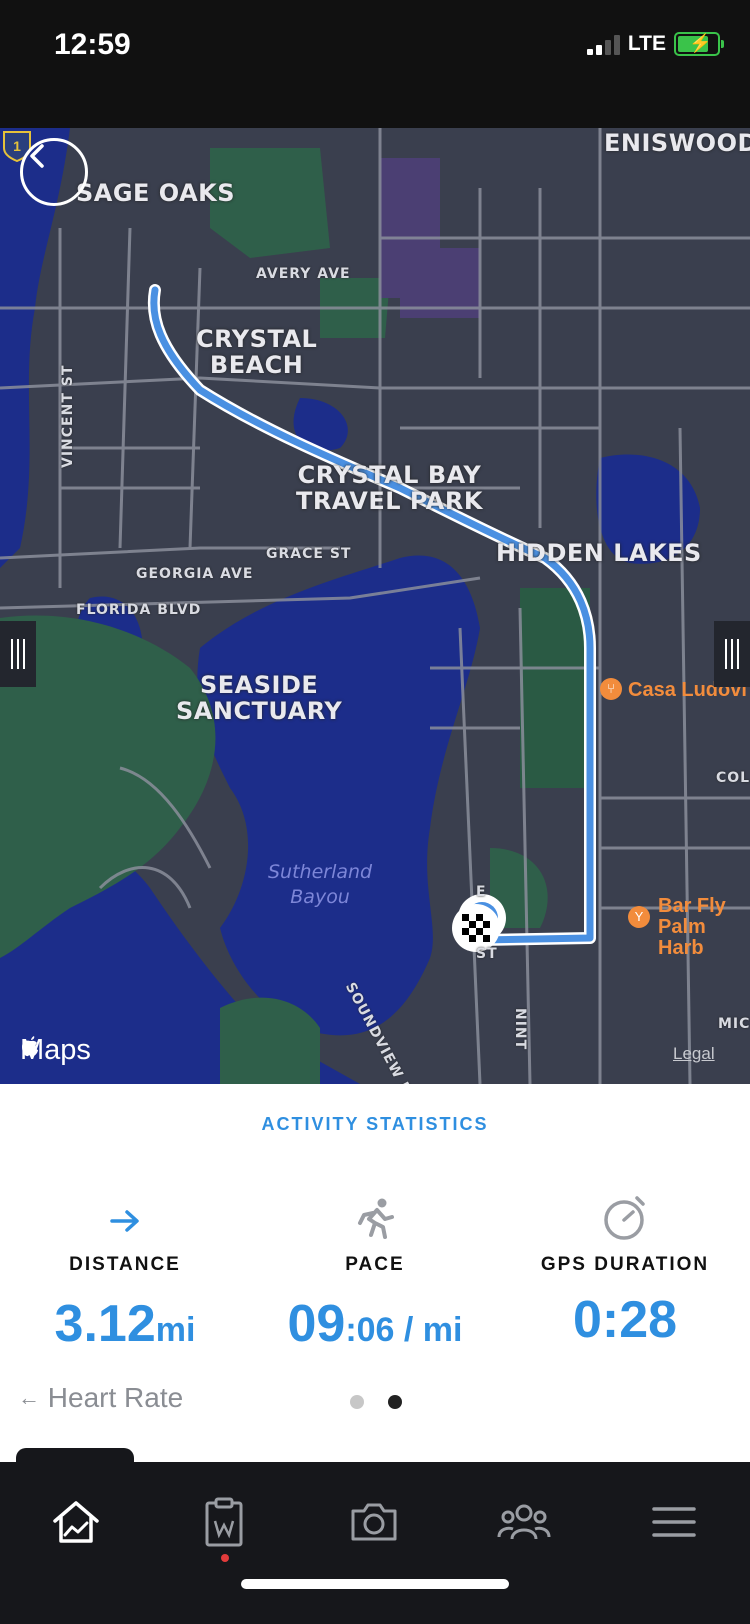 This screenshot has height=1624, width=750. Describe the element at coordinates (320, 884) in the screenshot. I see `water-label: Sutherland Bayou` at that location.